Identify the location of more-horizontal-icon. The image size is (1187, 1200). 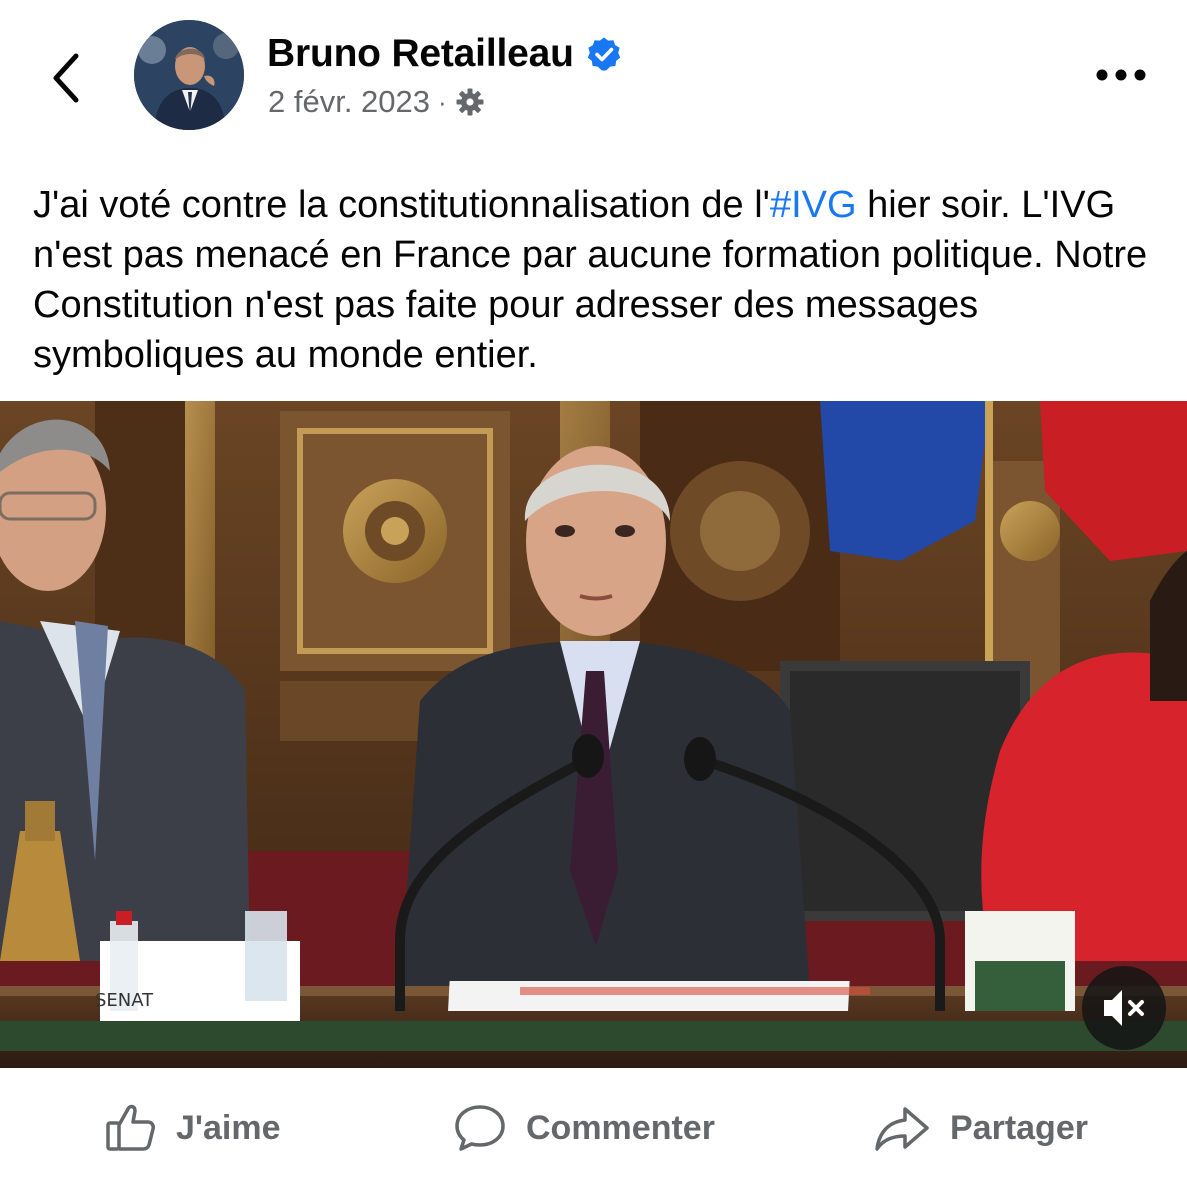
(1121, 75).